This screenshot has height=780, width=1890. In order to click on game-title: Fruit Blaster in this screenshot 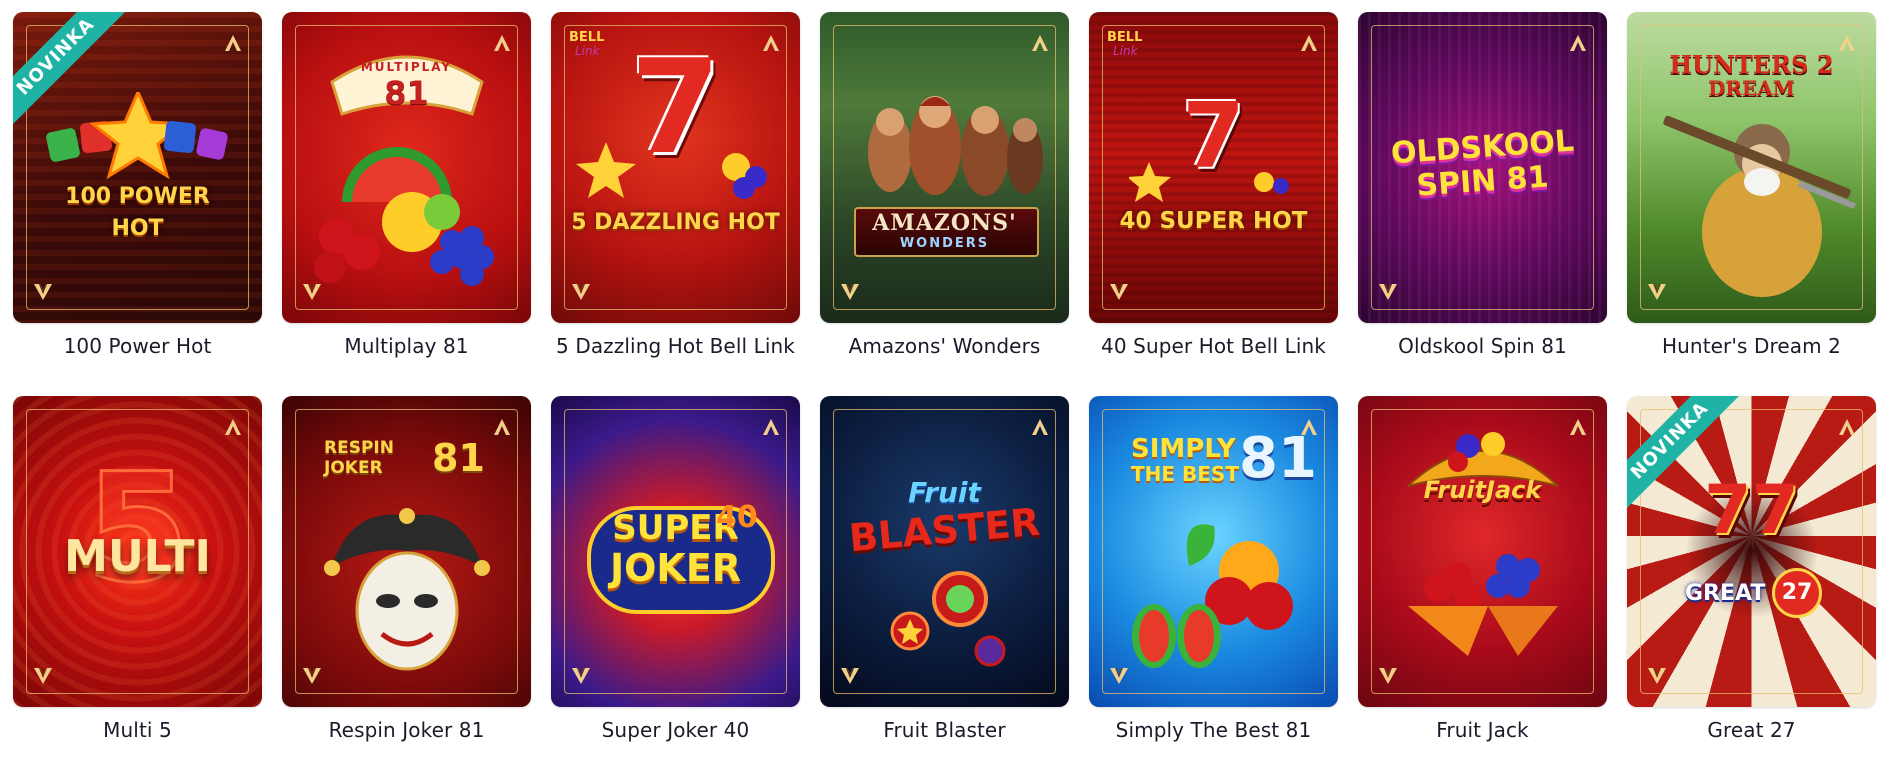, I will do `click(944, 730)`.